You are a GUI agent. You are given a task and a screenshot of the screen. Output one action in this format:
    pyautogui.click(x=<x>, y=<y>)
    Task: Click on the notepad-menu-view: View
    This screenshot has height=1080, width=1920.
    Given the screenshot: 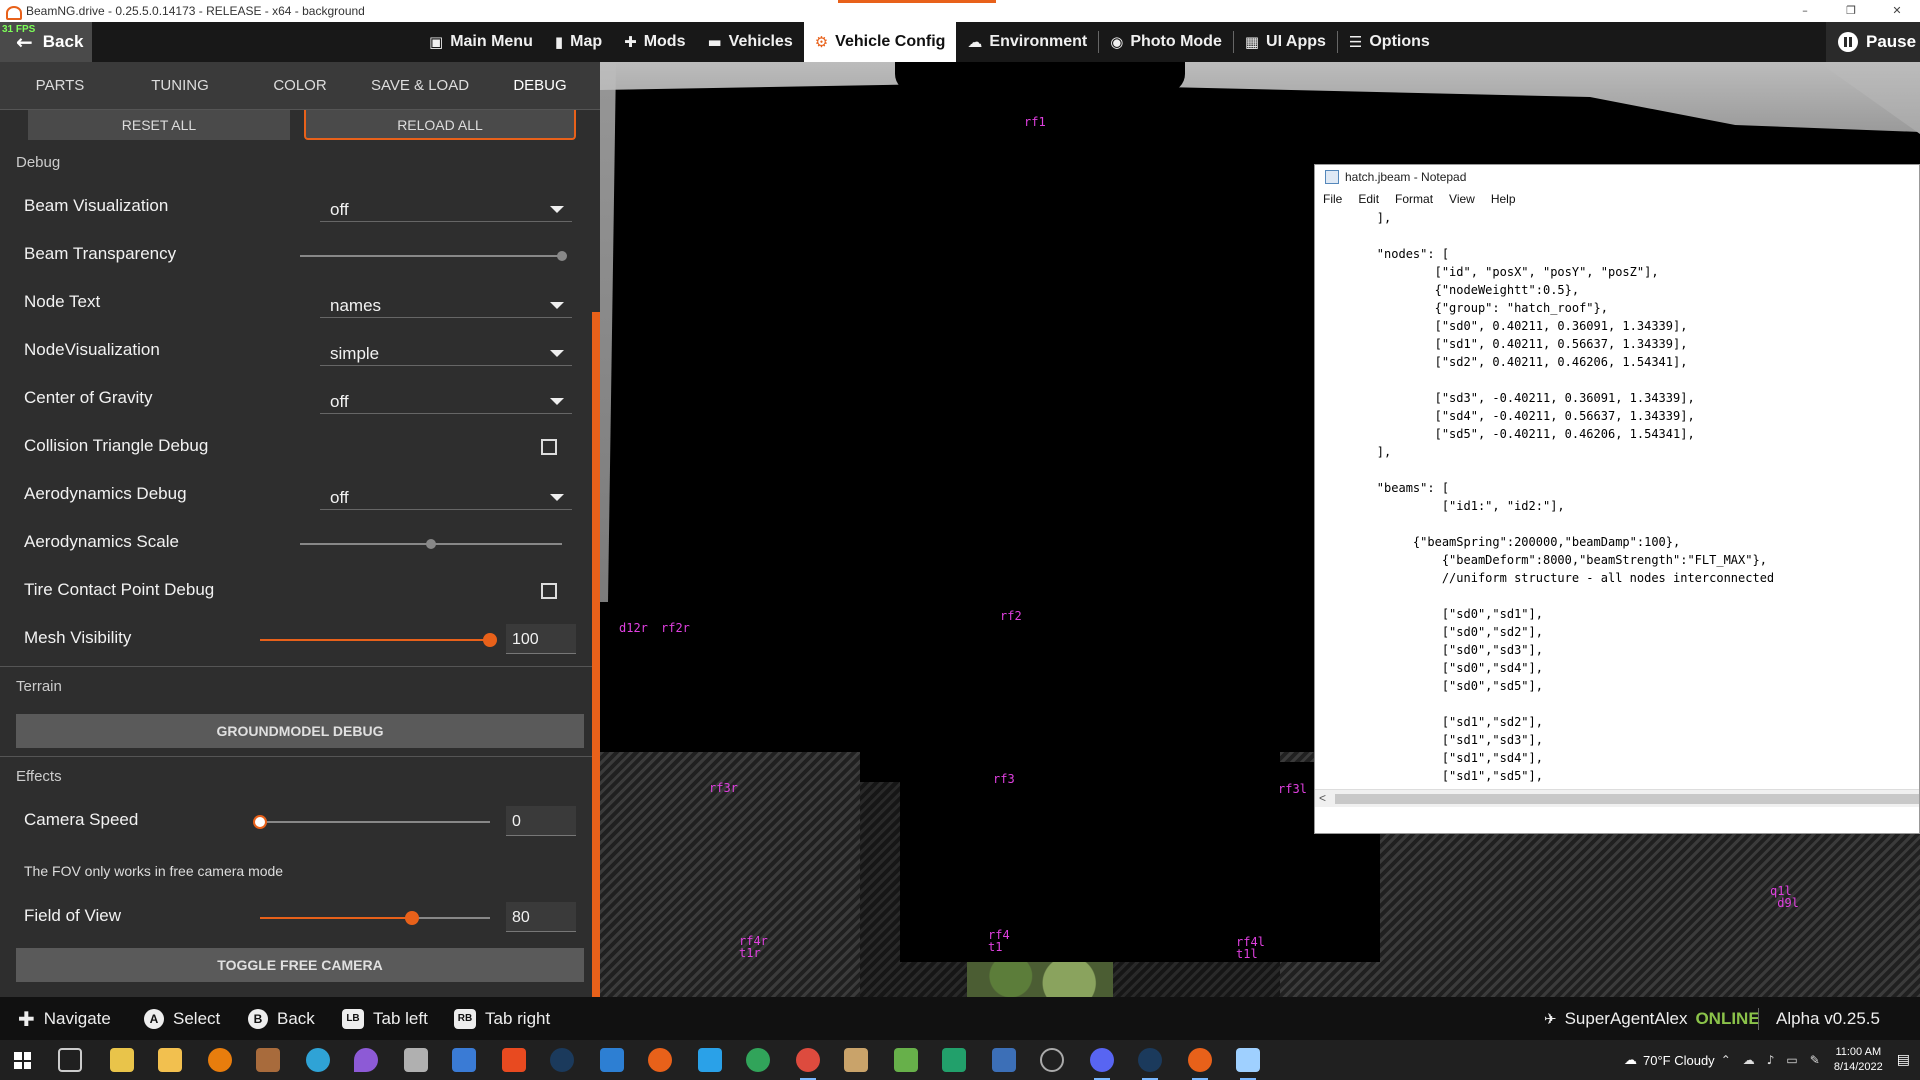 What is the action you would take?
    pyautogui.click(x=1462, y=199)
    